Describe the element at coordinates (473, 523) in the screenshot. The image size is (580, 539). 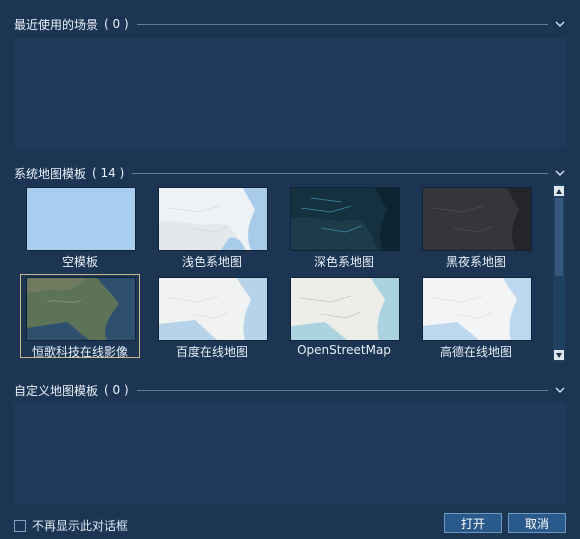
I see `open-button: 打开` at that location.